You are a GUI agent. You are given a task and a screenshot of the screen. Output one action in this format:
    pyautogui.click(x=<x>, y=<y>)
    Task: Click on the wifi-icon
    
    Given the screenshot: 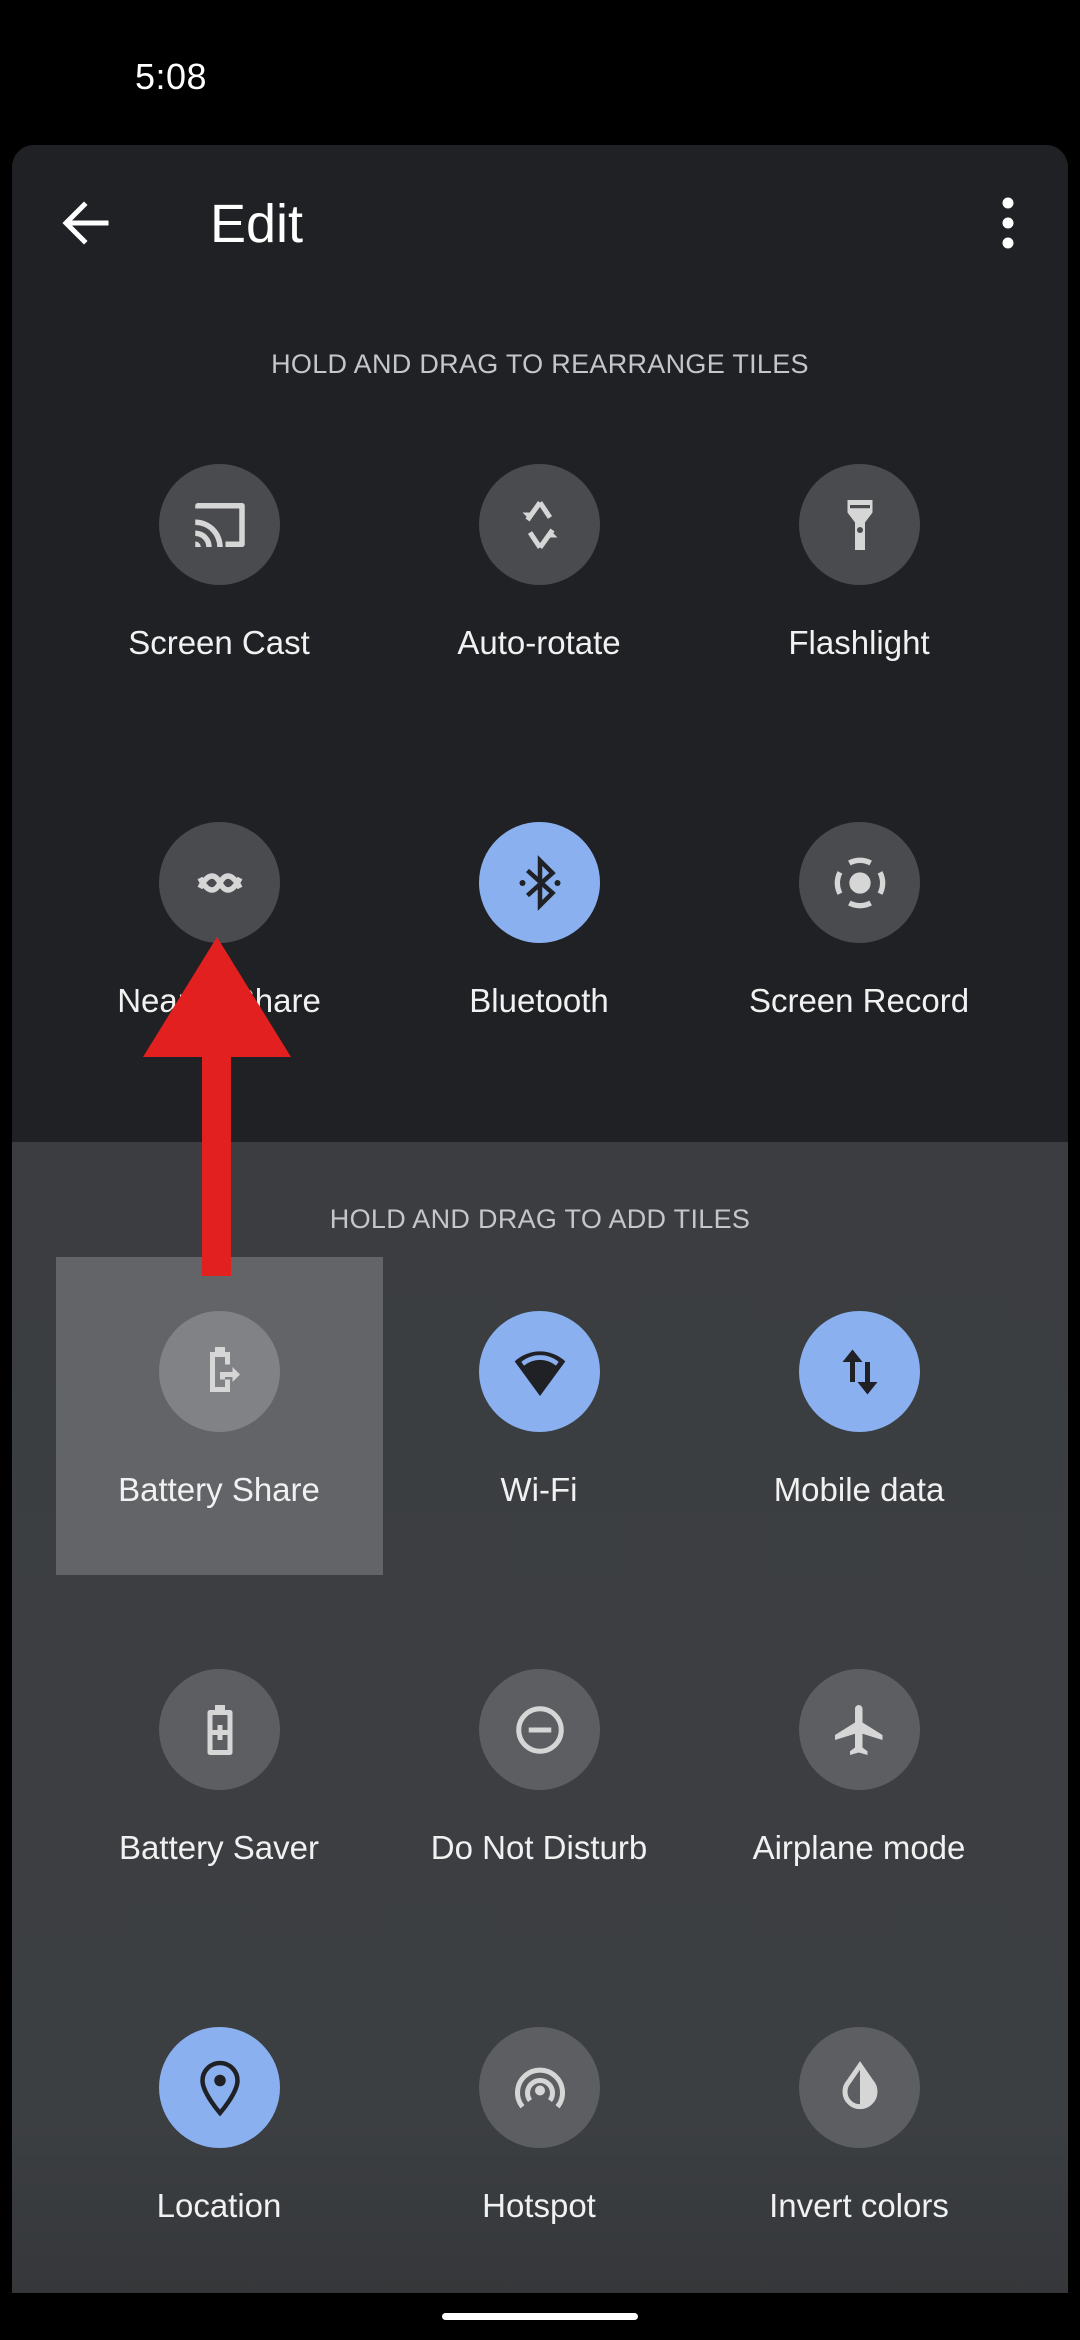 What is the action you would take?
    pyautogui.click(x=539, y=1373)
    